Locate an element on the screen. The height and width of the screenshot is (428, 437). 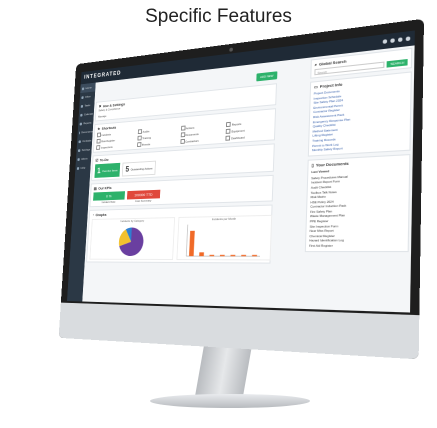
shortcut-item: Inspections is located at coordinates (115, 146).